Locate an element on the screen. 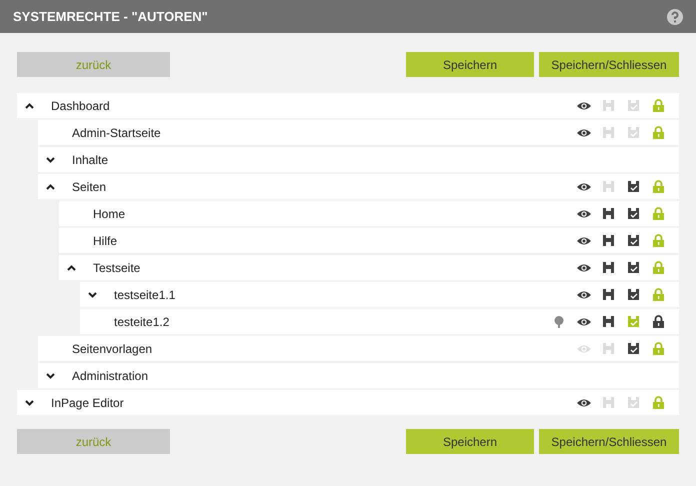  node-label: Home is located at coordinates (109, 214).